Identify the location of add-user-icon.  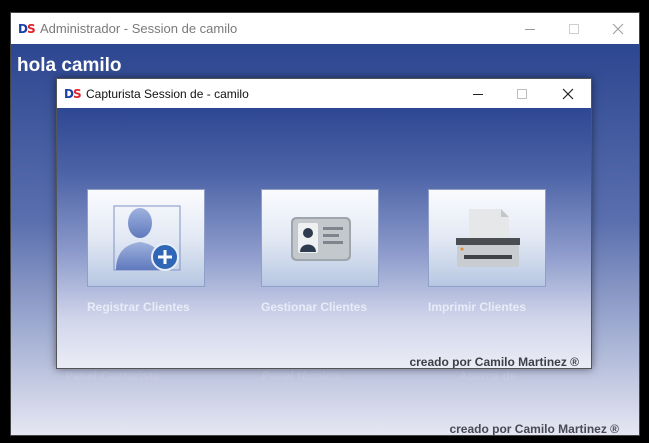
(147, 238).